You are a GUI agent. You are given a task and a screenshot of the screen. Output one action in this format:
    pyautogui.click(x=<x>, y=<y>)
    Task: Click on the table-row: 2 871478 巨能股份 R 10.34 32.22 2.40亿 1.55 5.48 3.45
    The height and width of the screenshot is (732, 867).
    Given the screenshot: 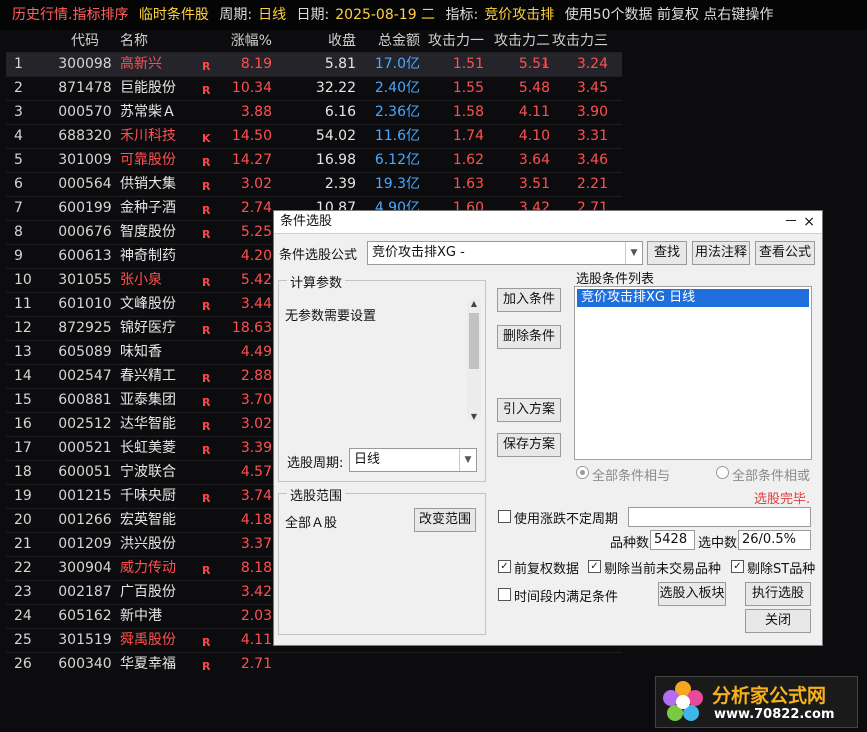 What is the action you would take?
    pyautogui.click(x=314, y=88)
    